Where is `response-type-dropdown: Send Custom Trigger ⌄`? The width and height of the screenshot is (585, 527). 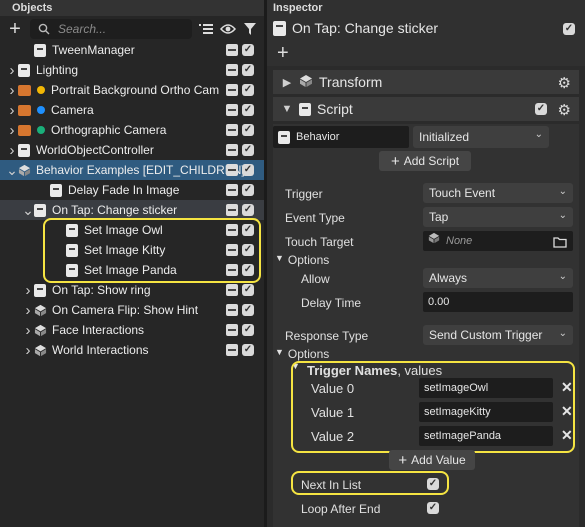
response-type-dropdown: Send Custom Trigger ⌄ is located at coordinates (498, 335).